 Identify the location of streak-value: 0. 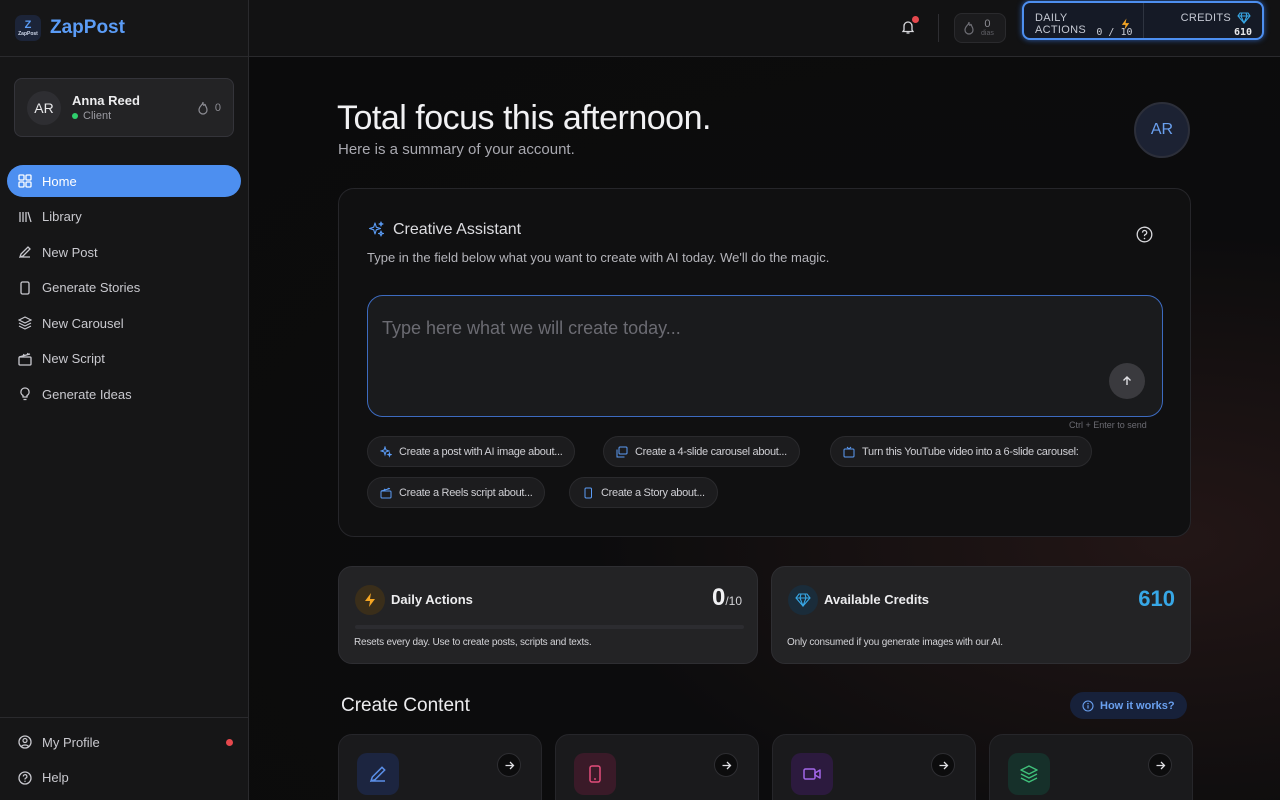
(987, 23).